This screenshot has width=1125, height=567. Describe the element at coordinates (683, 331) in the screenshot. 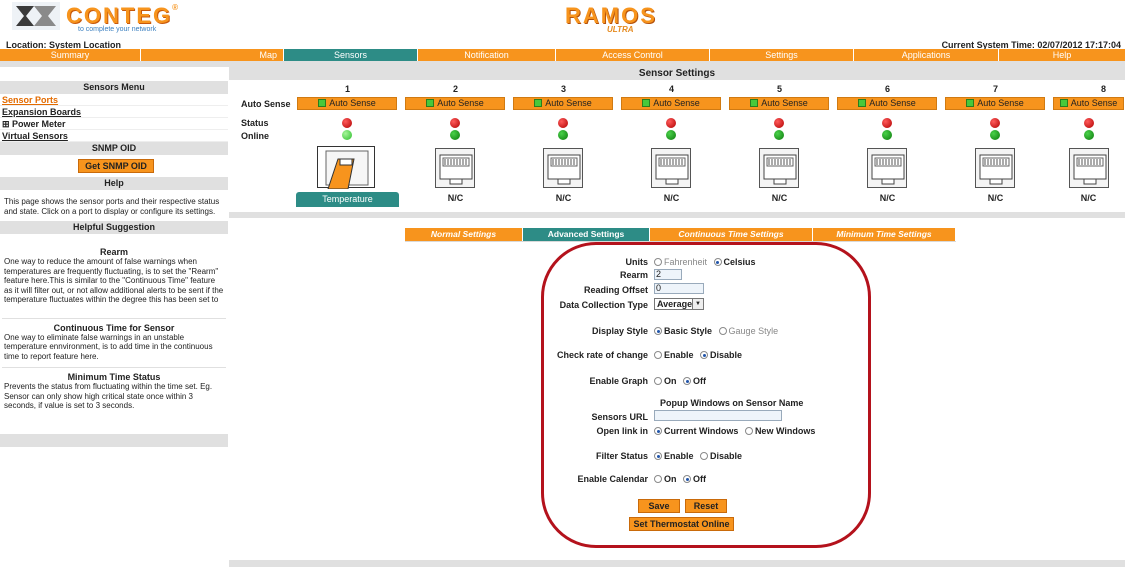

I see `display-basic-radio: Basic Style` at that location.